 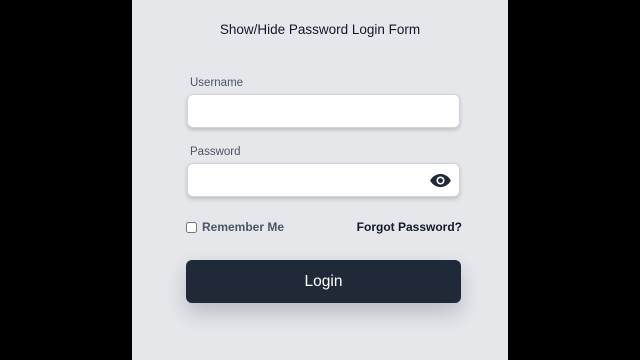 I want to click on eye-icon-graphic, so click(x=440, y=180).